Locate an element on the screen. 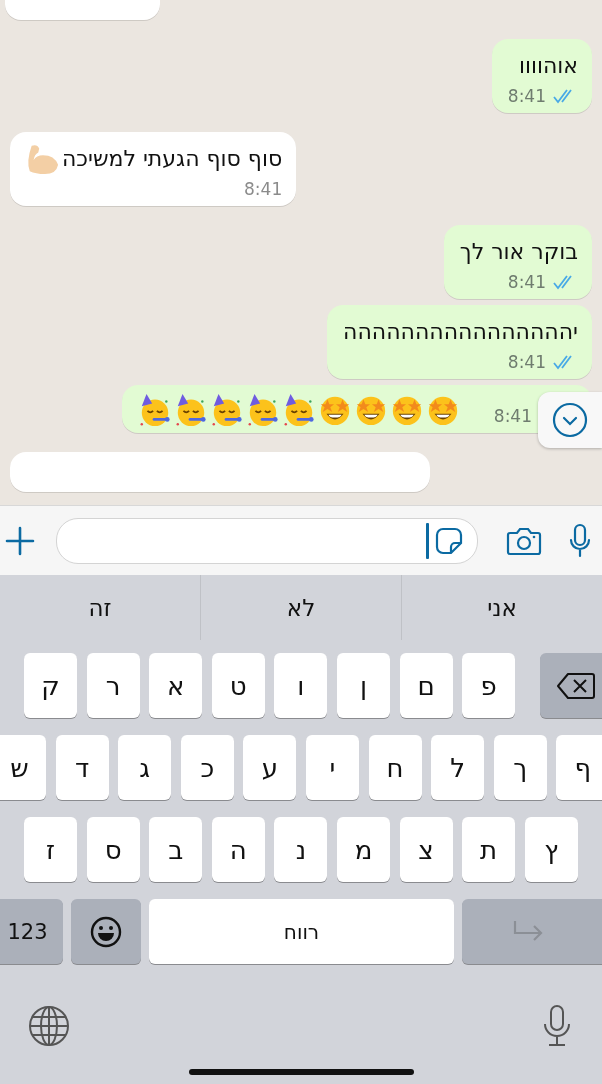  globe-icon is located at coordinates (49, 1026).